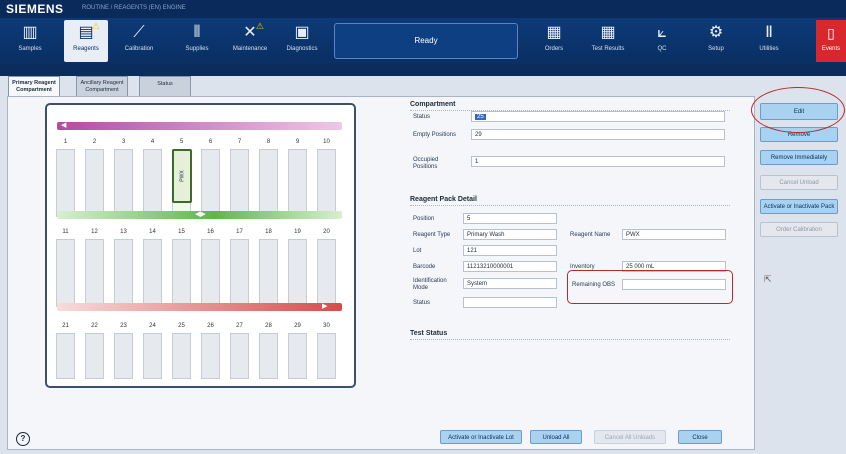 Image resolution: width=846 pixels, height=454 pixels. What do you see at coordinates (30, 32) in the screenshot?
I see `samples-icon: ▥` at bounding box center [30, 32].